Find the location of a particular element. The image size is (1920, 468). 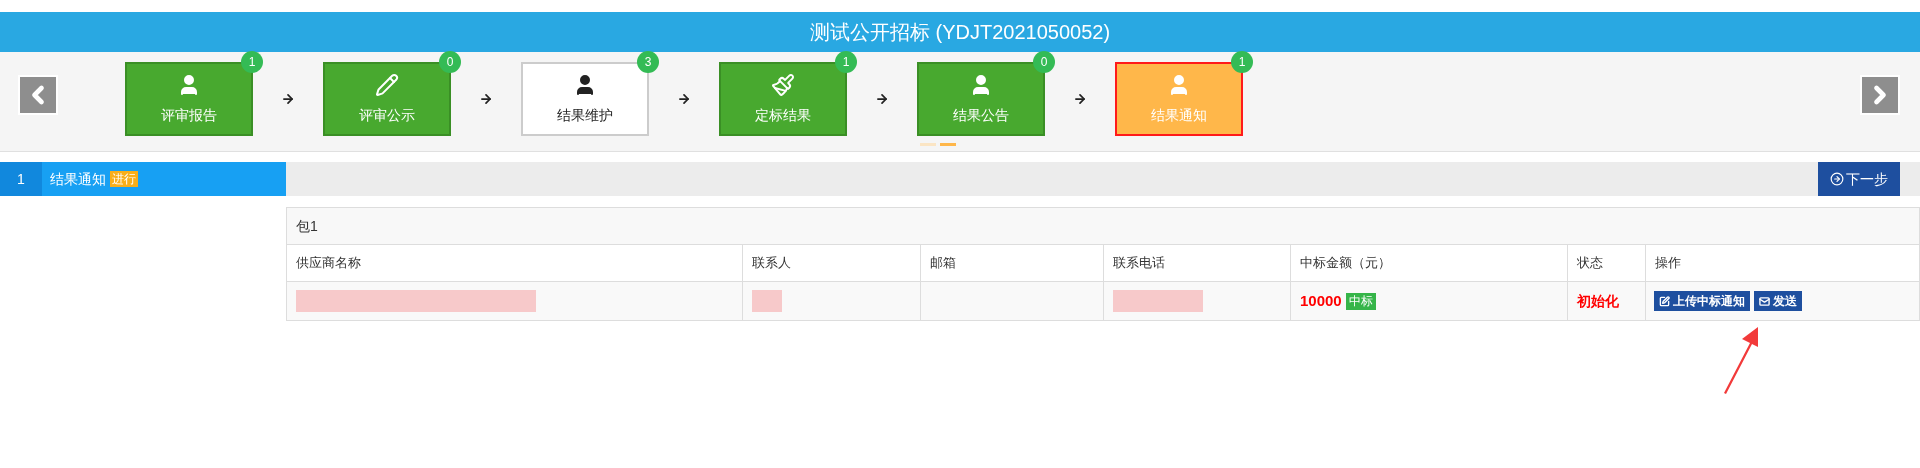

step-label: 定标结果 is located at coordinates (783, 115).